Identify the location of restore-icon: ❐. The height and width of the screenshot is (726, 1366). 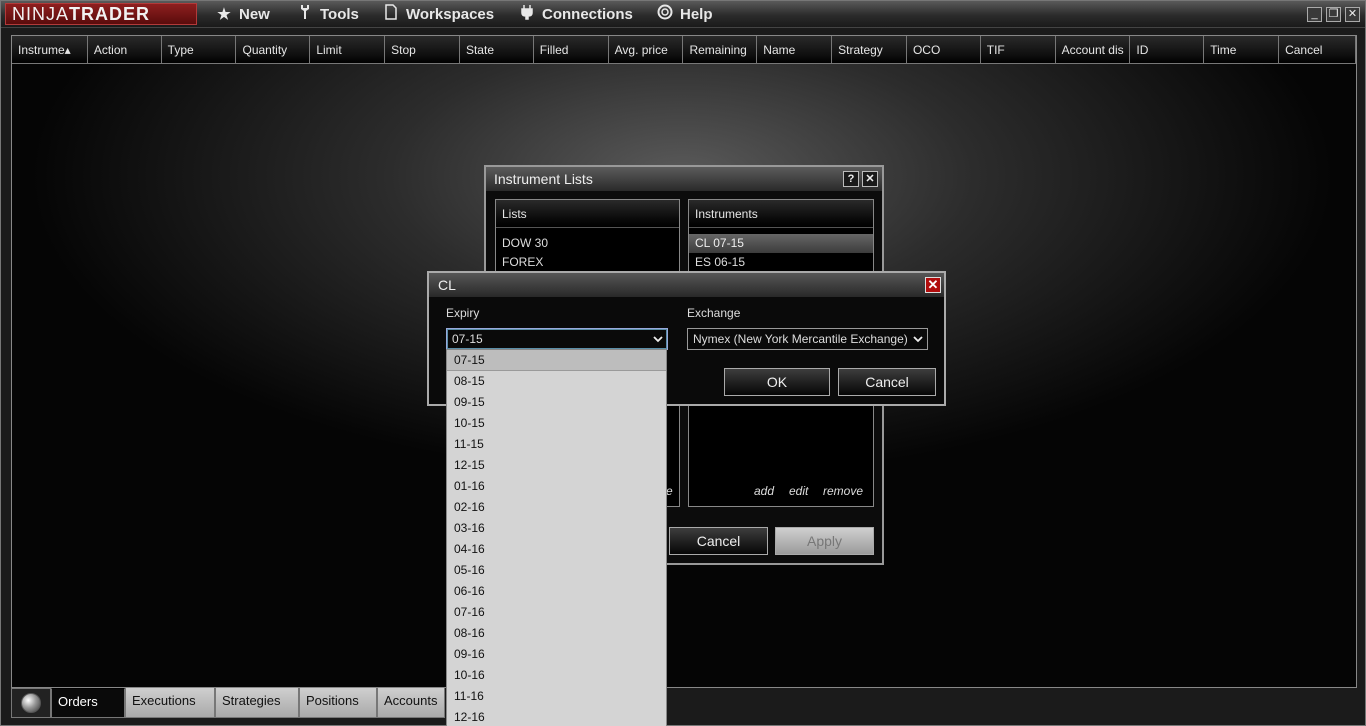
(1333, 14).